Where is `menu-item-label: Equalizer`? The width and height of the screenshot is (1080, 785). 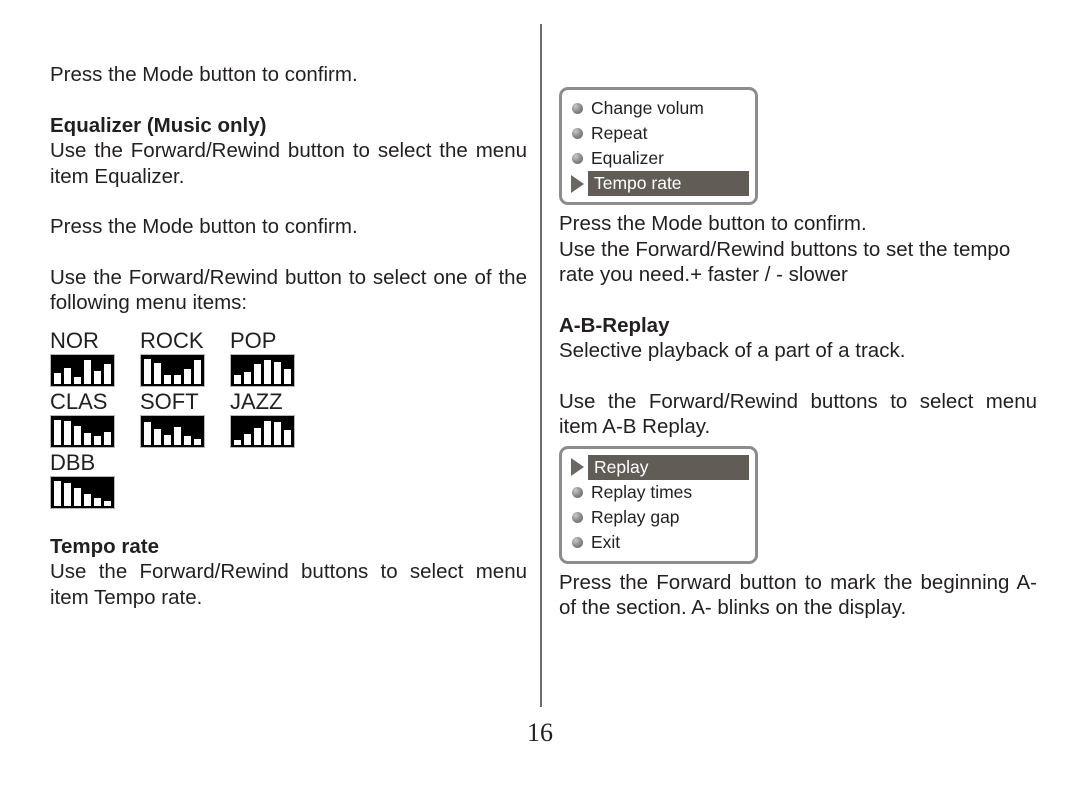 menu-item-label: Equalizer is located at coordinates (627, 158).